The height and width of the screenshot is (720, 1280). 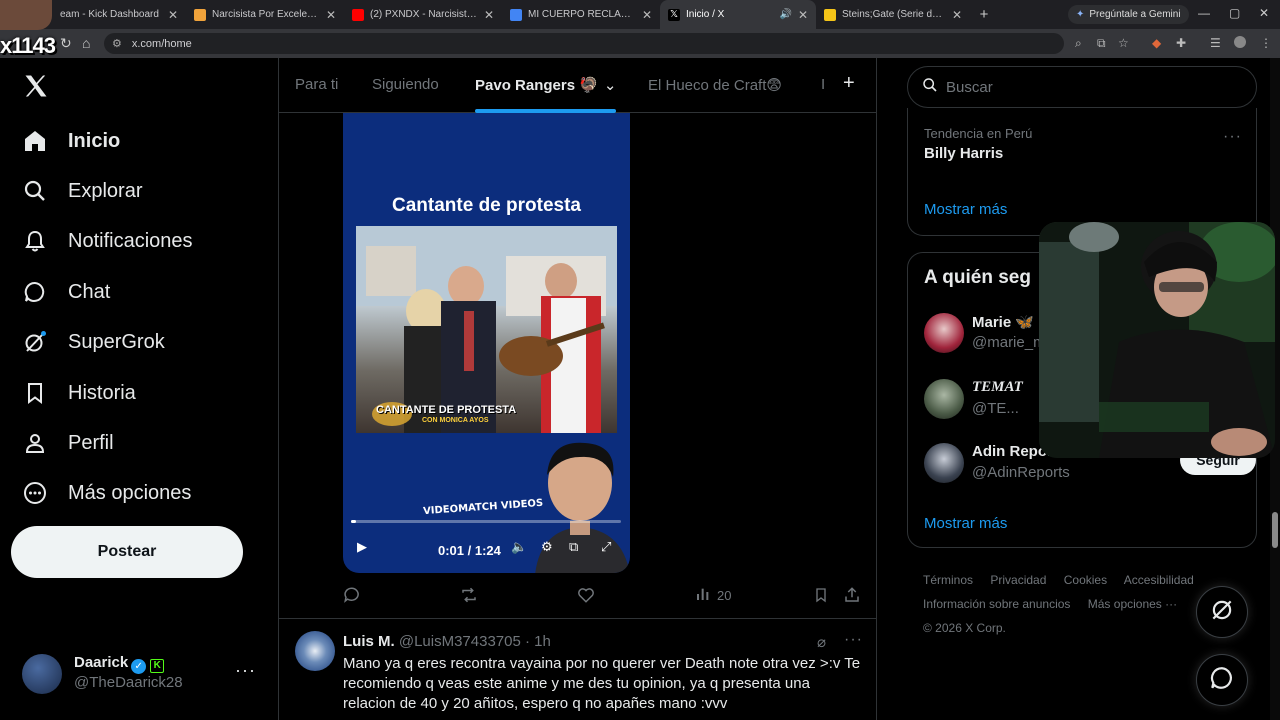 I want to click on install-icon: ⧉, so click(x=1101, y=43).